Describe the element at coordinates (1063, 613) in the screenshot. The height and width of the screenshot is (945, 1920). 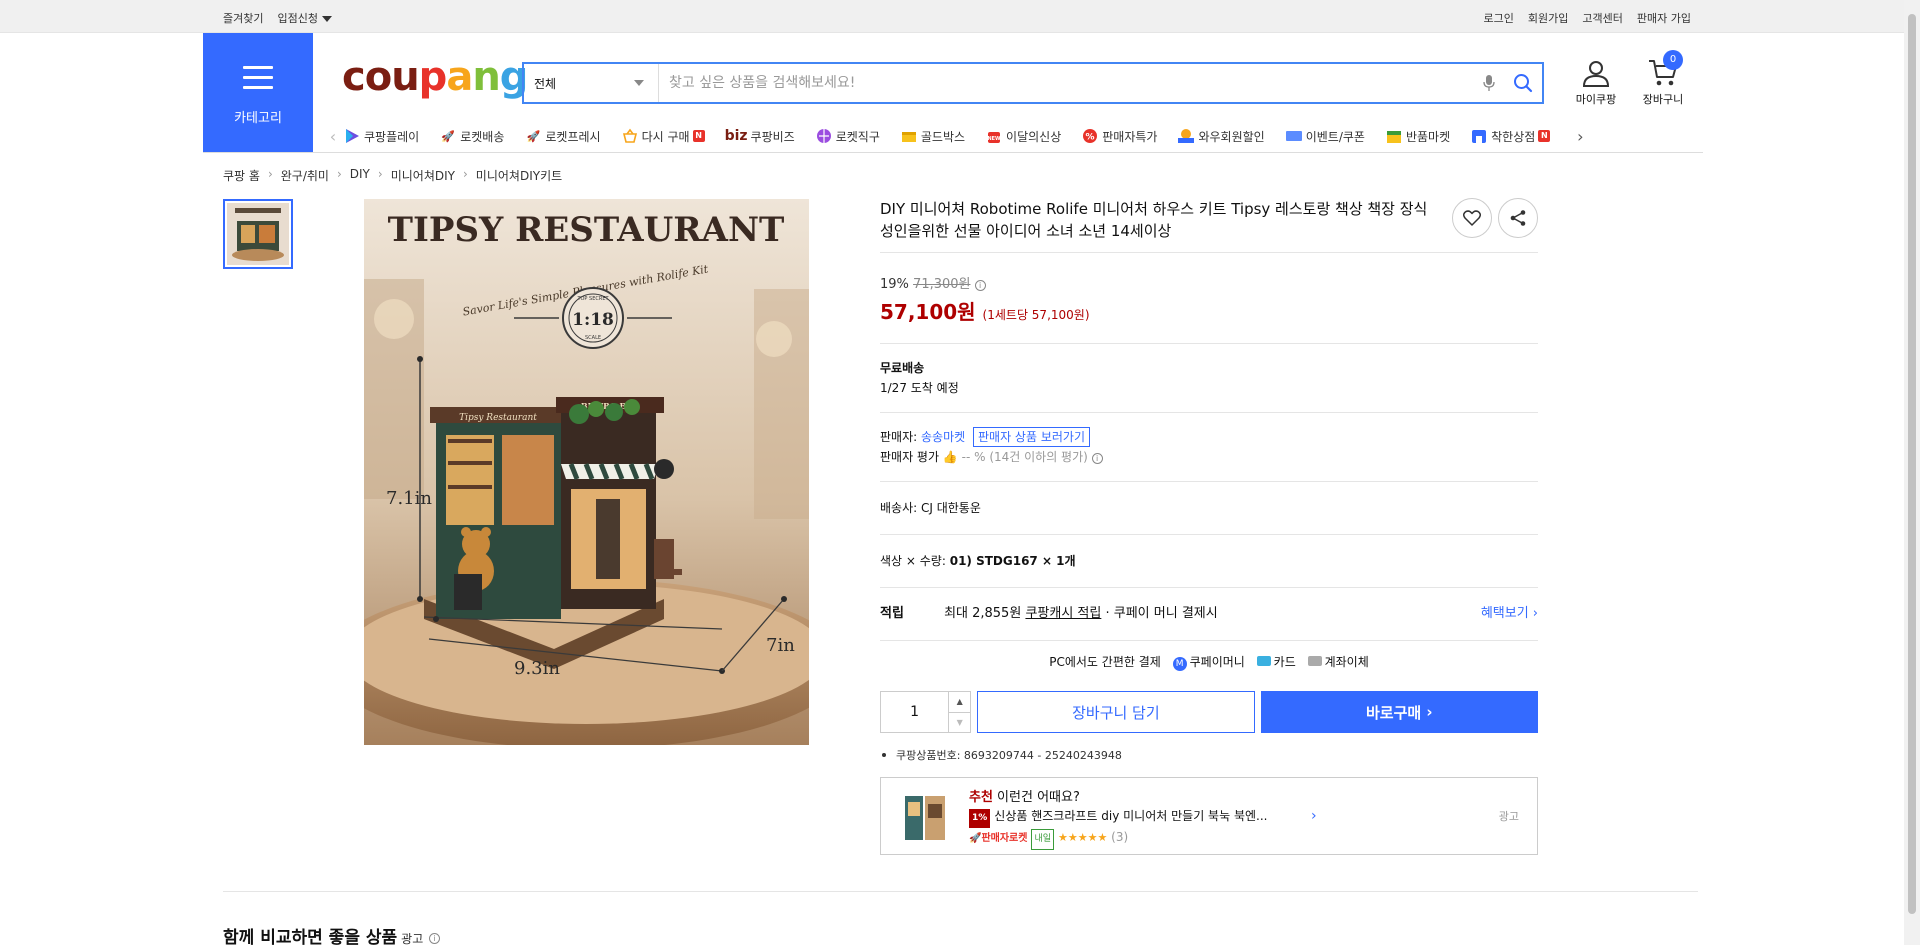
I see `coupang-cash-link: 쿠팡캐시 적립` at that location.